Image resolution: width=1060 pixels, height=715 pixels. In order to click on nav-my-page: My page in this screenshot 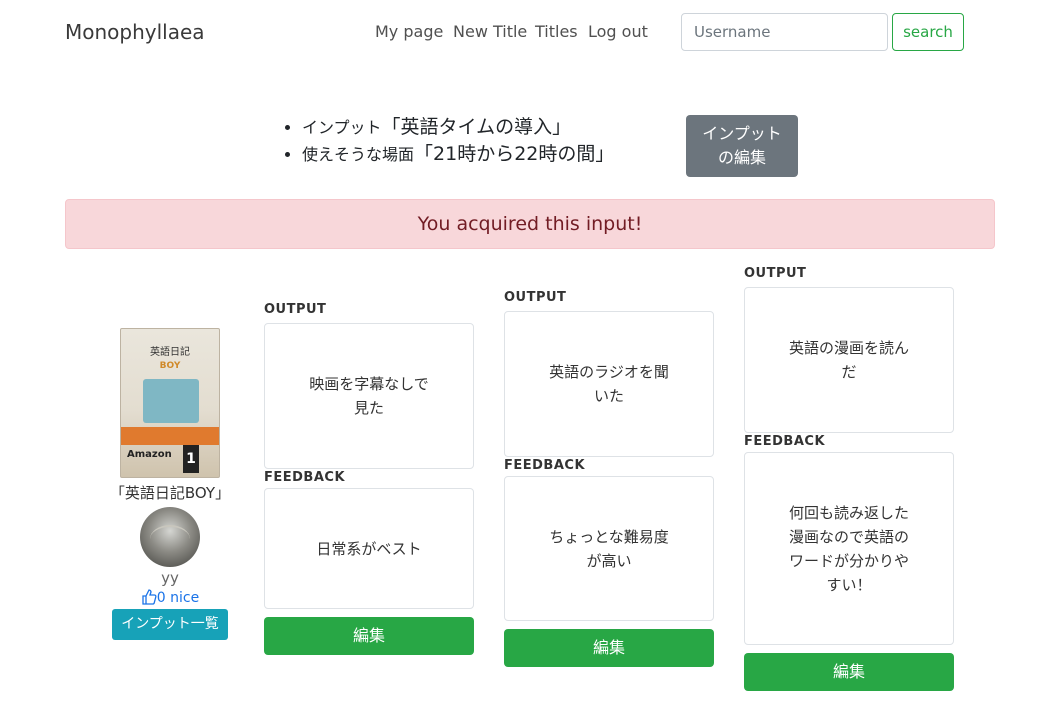, I will do `click(409, 31)`.